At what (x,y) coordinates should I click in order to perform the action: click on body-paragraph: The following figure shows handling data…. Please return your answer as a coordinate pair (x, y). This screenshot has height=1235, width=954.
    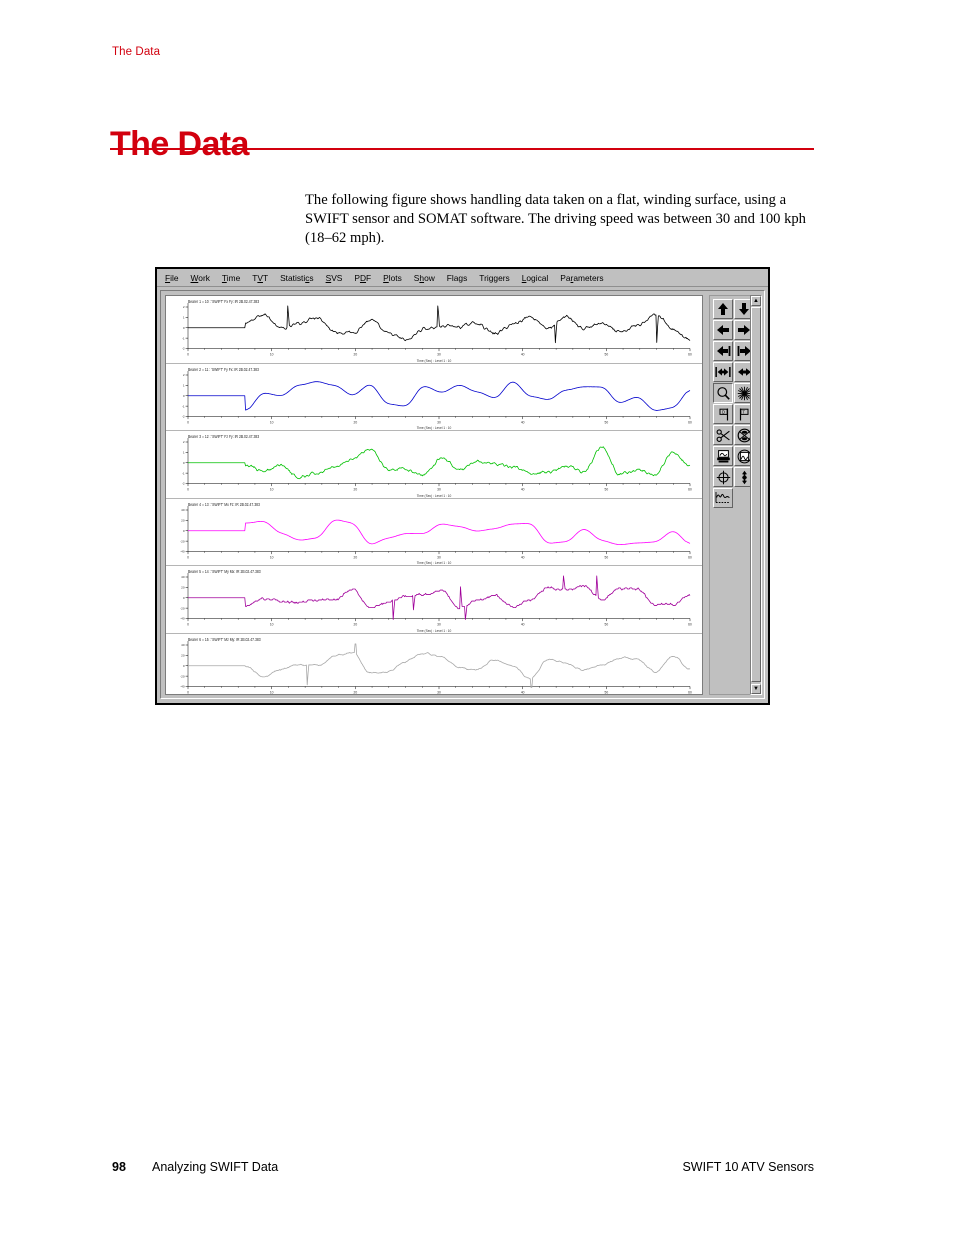
    Looking at the image, I should click on (555, 219).